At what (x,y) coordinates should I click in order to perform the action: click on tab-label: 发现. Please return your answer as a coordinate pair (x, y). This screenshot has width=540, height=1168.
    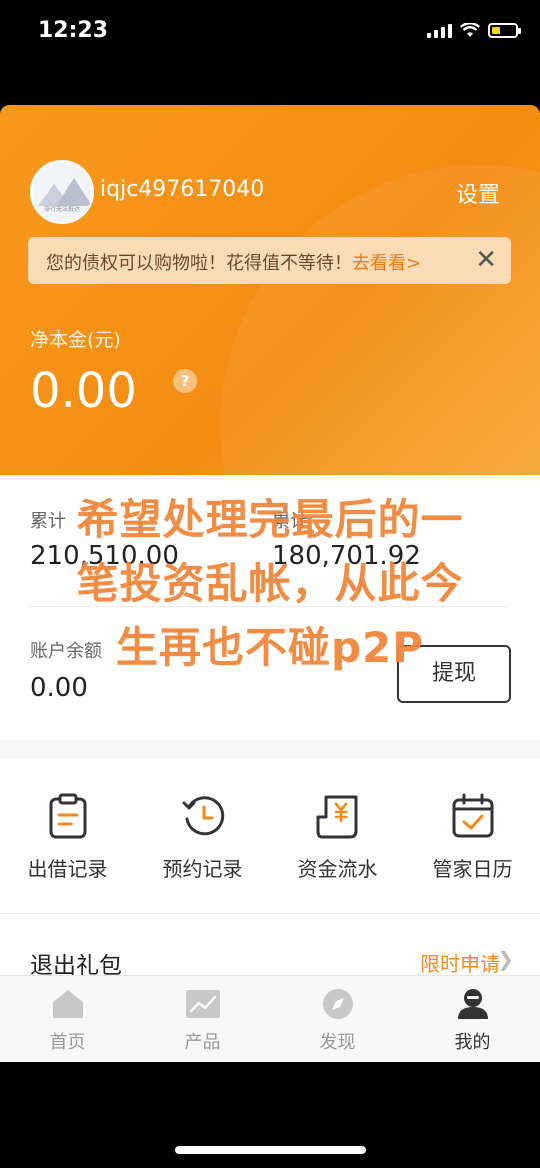
    Looking at the image, I should click on (337, 1042).